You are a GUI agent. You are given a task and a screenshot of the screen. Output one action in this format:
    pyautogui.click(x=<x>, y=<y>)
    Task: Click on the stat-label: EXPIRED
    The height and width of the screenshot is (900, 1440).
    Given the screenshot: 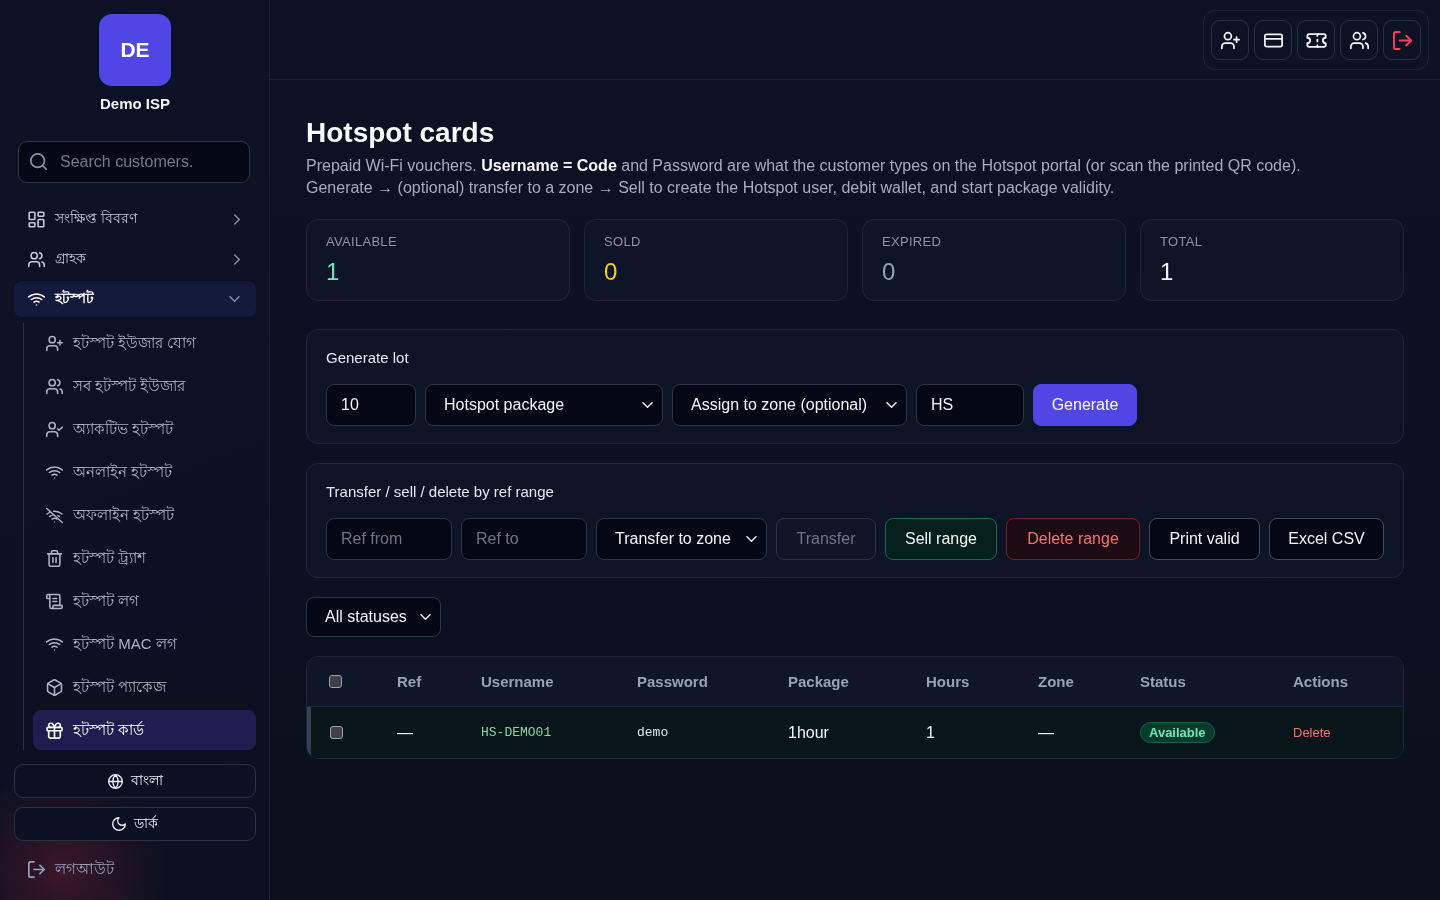 What is the action you would take?
    pyautogui.click(x=912, y=242)
    